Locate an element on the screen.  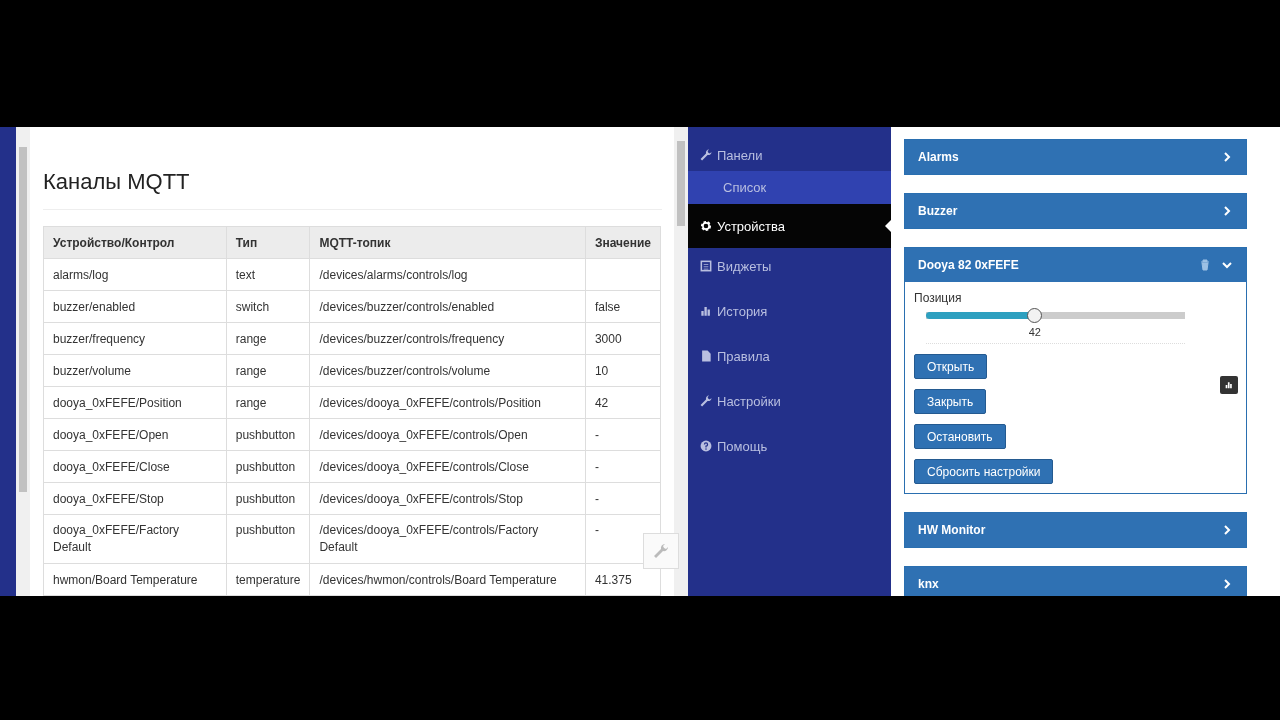
table-cell: dooya_0xFEFE/Close is located at coordinates (135, 466).